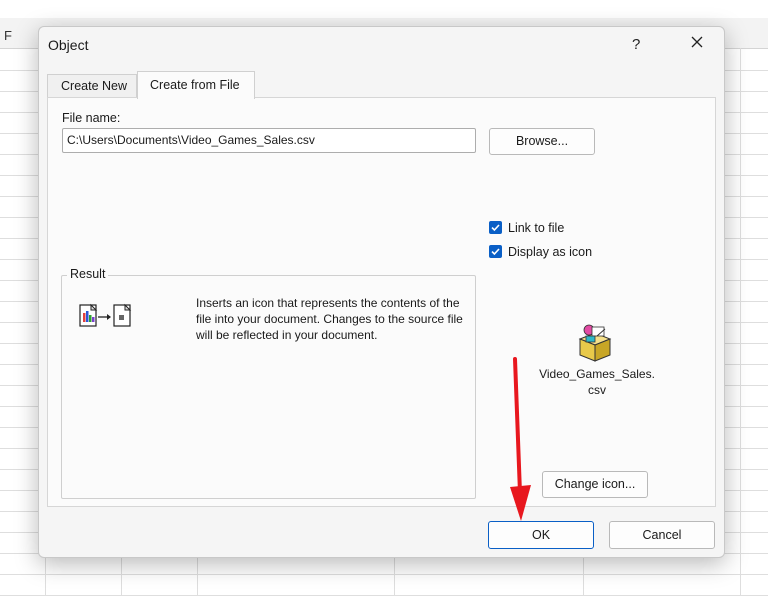 Image resolution: width=768 pixels, height=596 pixels. I want to click on annotation-arrow-icon, so click(520, 439).